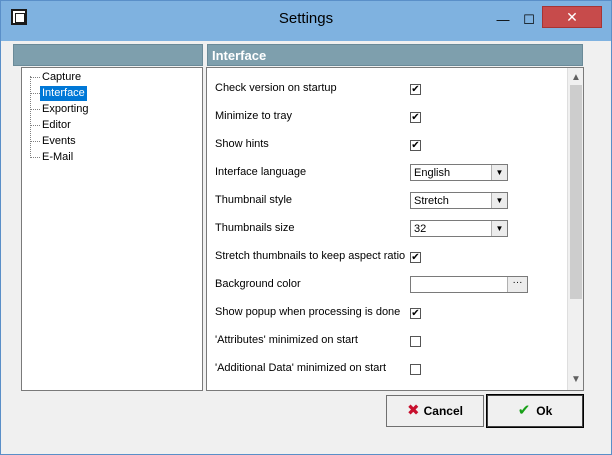 This screenshot has width=612, height=455. What do you see at coordinates (415, 145) in the screenshot?
I see `show-hints-checkbox: ✔` at bounding box center [415, 145].